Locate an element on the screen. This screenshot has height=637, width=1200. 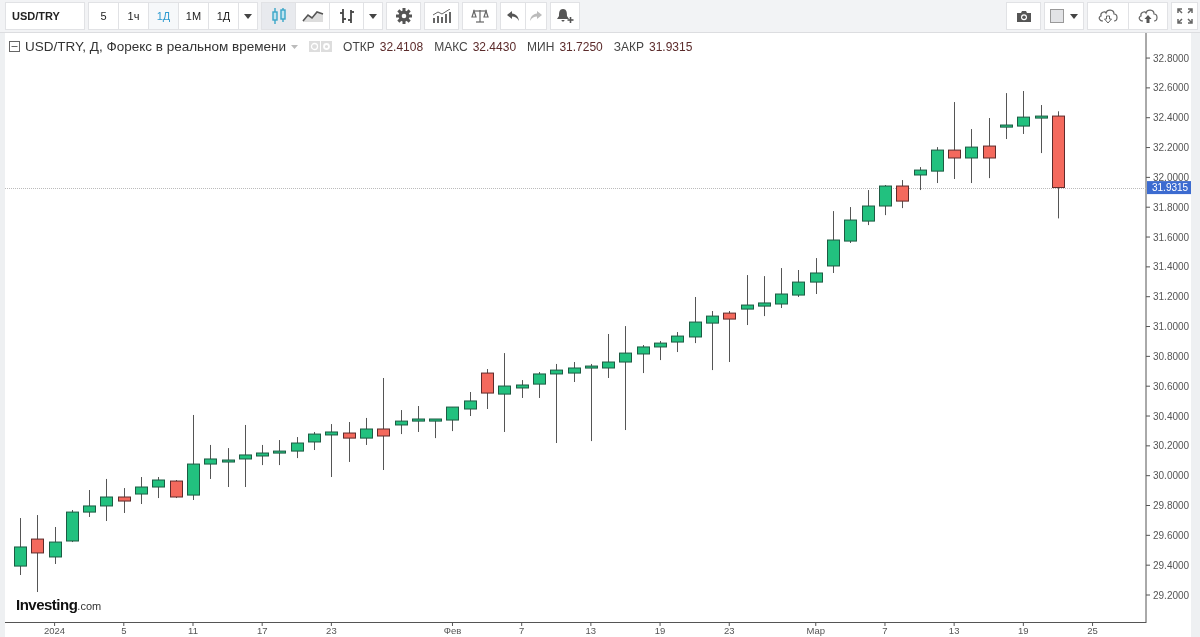
stat-label: МИН is located at coordinates (541, 46).